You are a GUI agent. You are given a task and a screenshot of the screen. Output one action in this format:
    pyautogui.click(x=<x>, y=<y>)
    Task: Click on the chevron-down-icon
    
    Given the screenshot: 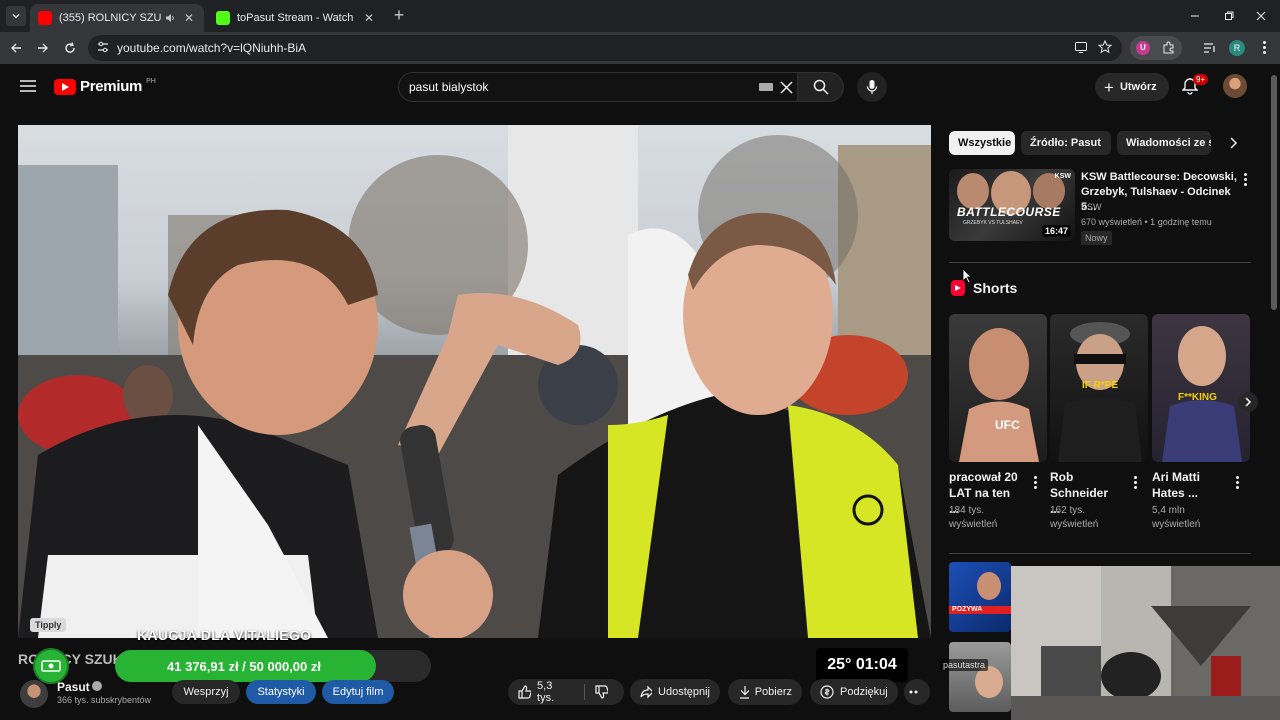 What is the action you would take?
    pyautogui.click(x=16, y=16)
    